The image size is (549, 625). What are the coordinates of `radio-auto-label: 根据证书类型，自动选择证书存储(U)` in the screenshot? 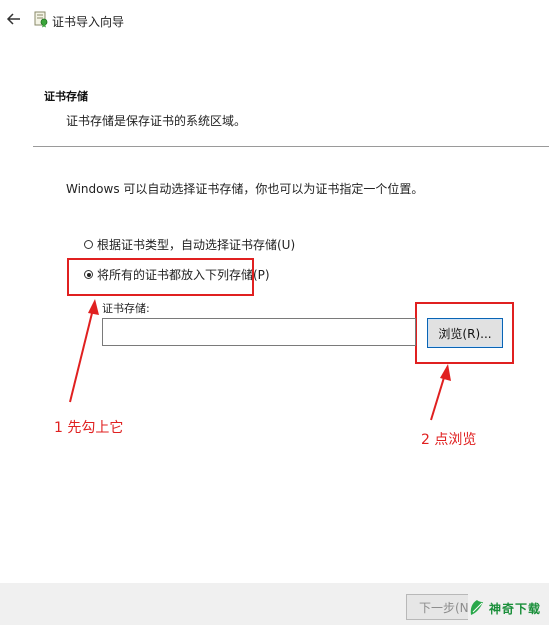 It's located at (196, 245).